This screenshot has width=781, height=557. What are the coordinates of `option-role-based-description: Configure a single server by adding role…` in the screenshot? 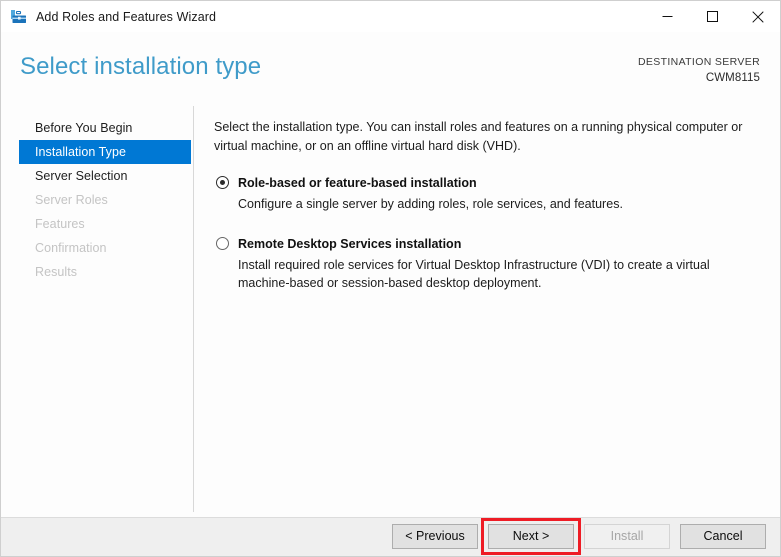 It's located at (430, 204).